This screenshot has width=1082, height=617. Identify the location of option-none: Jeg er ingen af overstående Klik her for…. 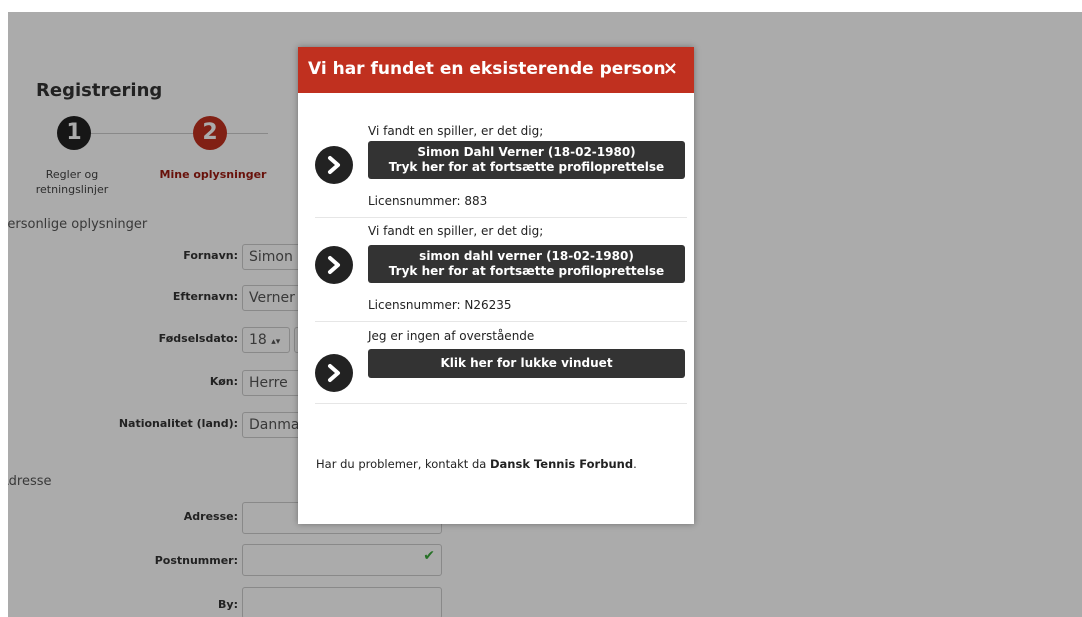
(501, 363).